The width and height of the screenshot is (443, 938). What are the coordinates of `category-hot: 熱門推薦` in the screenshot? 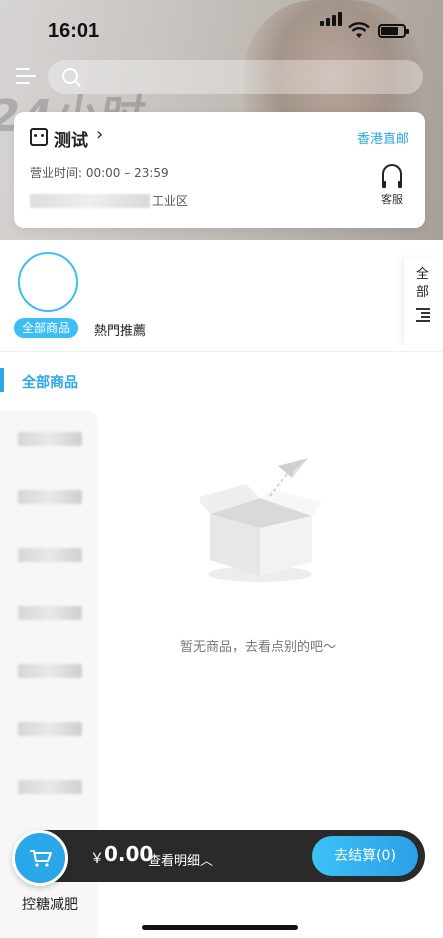 It's located at (120, 329).